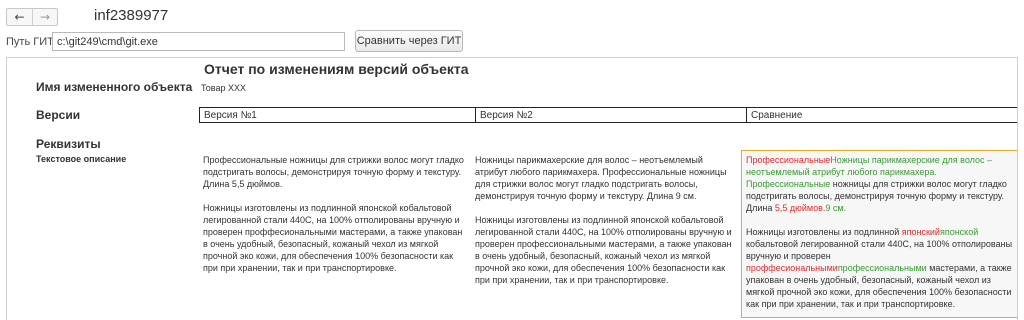 This screenshot has height=320, width=1024. I want to click on navigation-buttons: ← →, so click(32, 17).